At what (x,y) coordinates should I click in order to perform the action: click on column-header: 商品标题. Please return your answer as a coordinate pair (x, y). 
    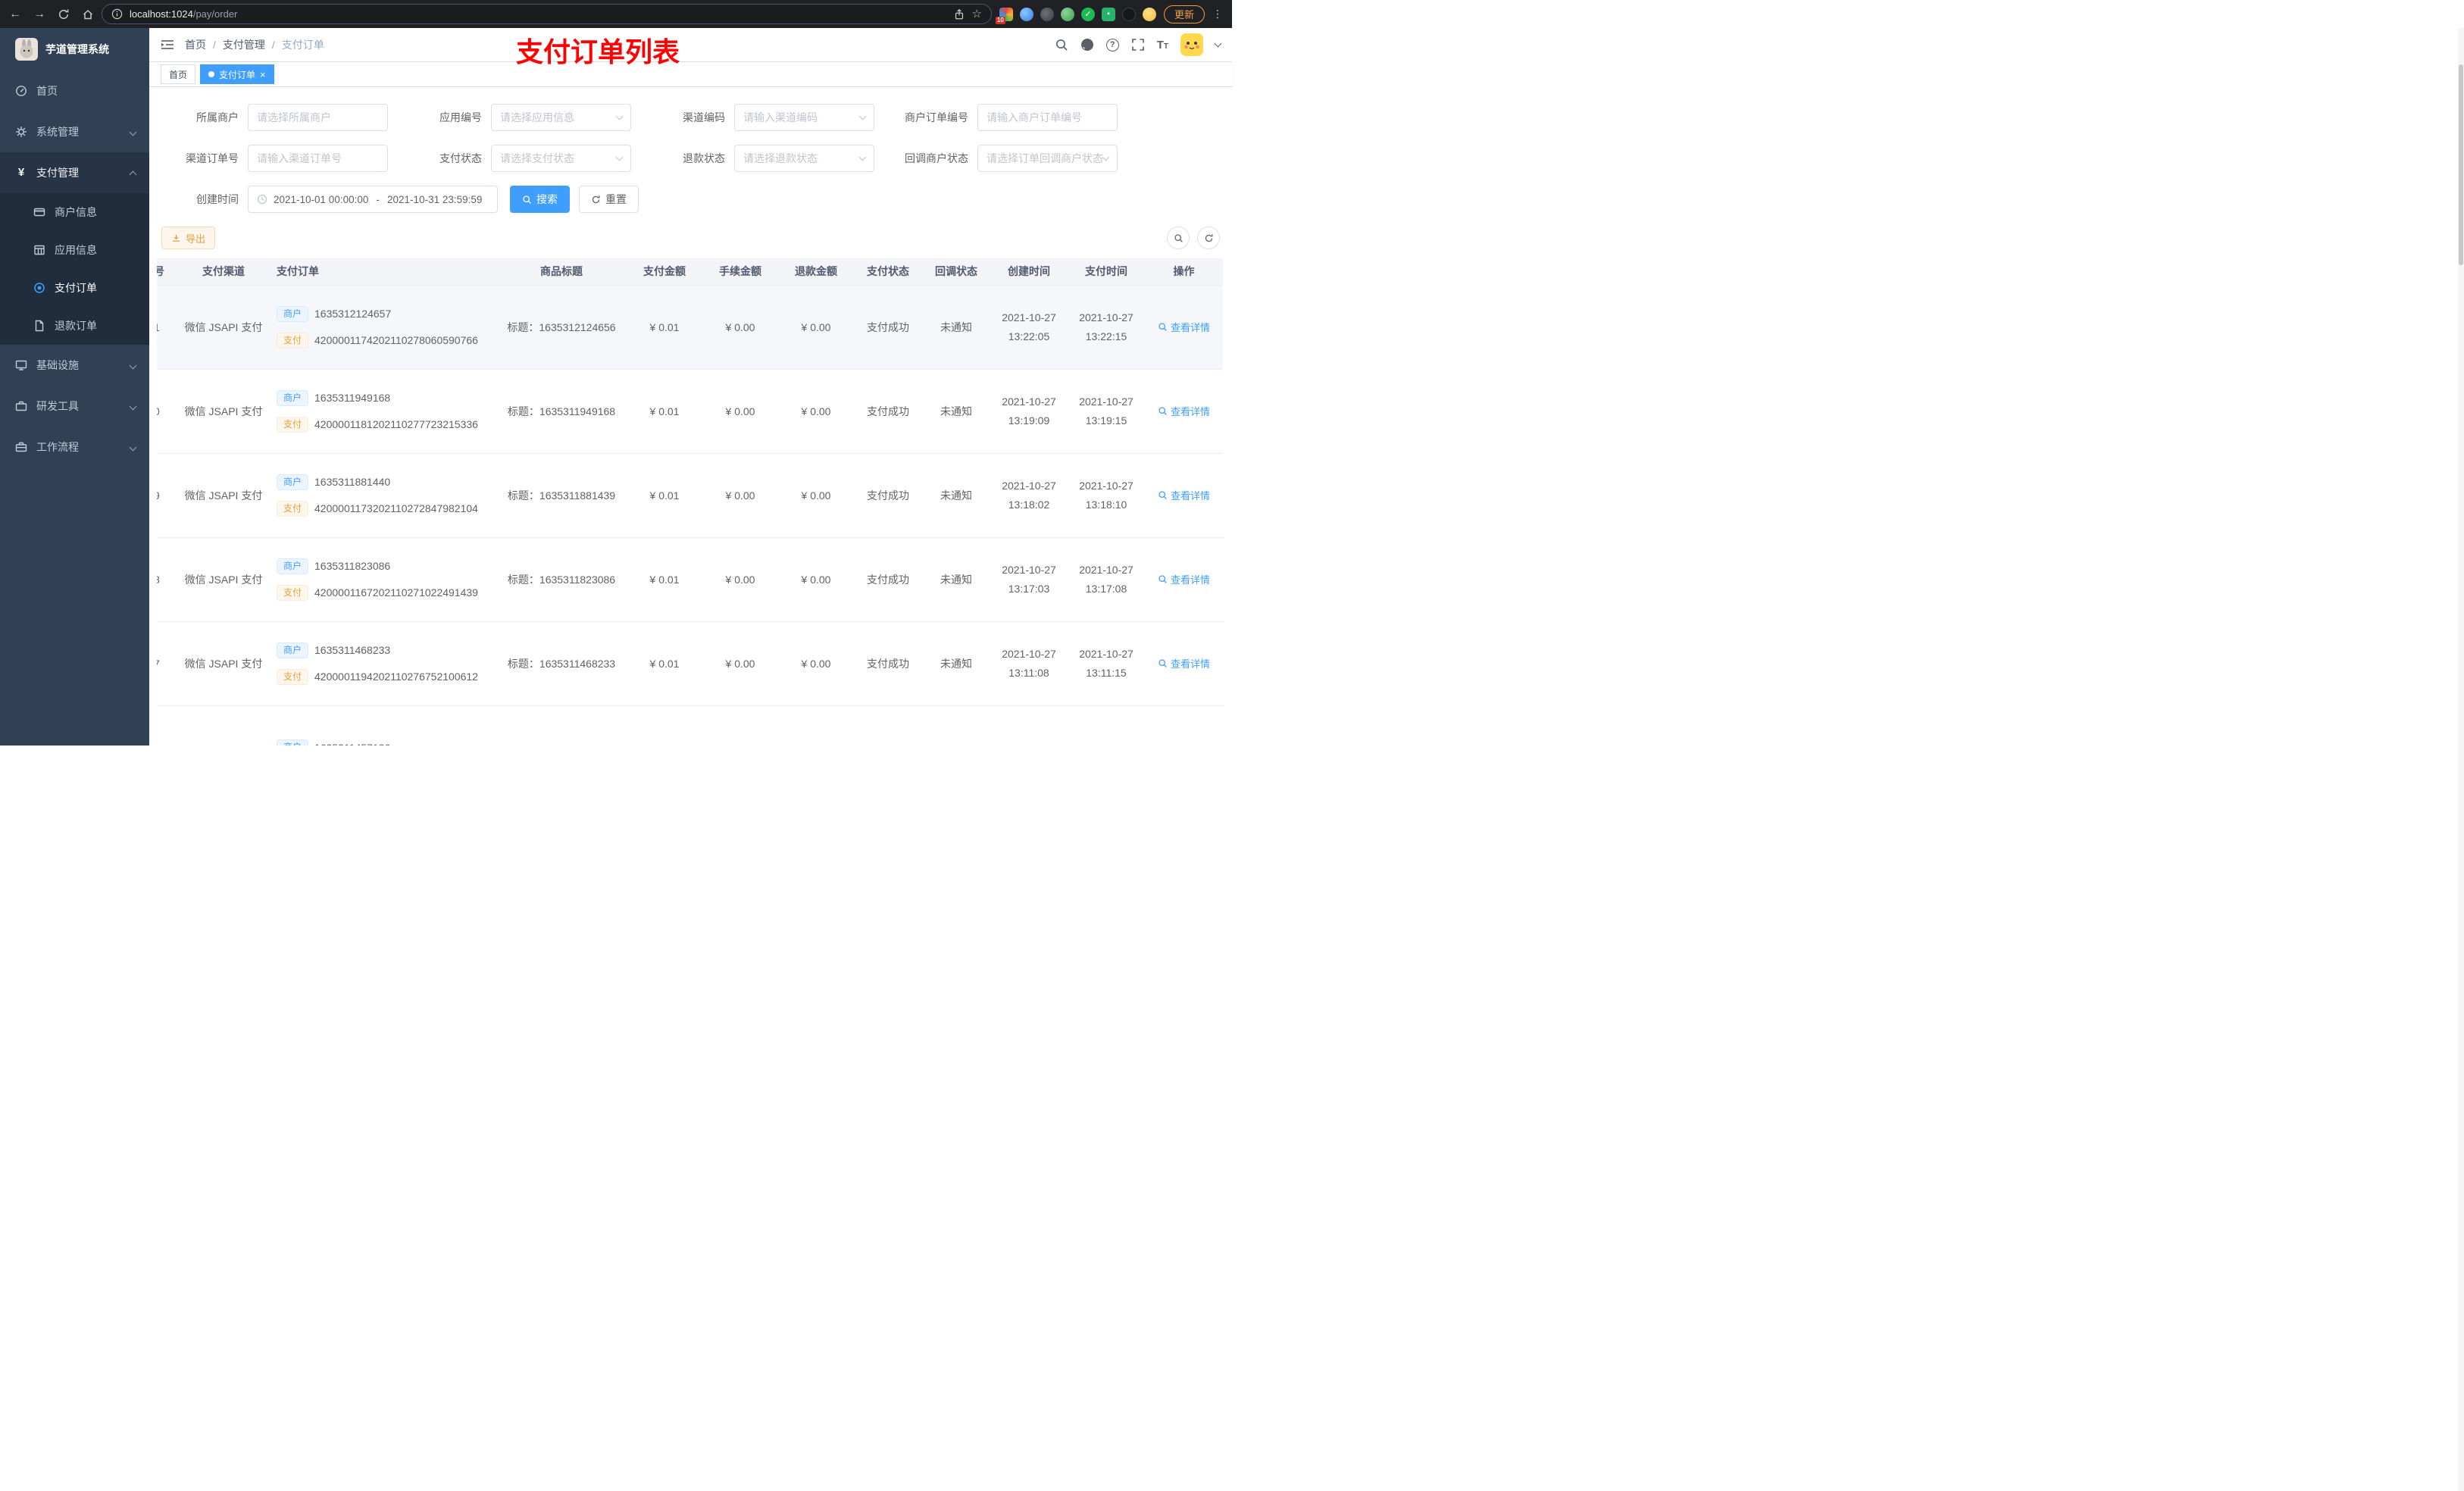
    Looking at the image, I should click on (561, 272).